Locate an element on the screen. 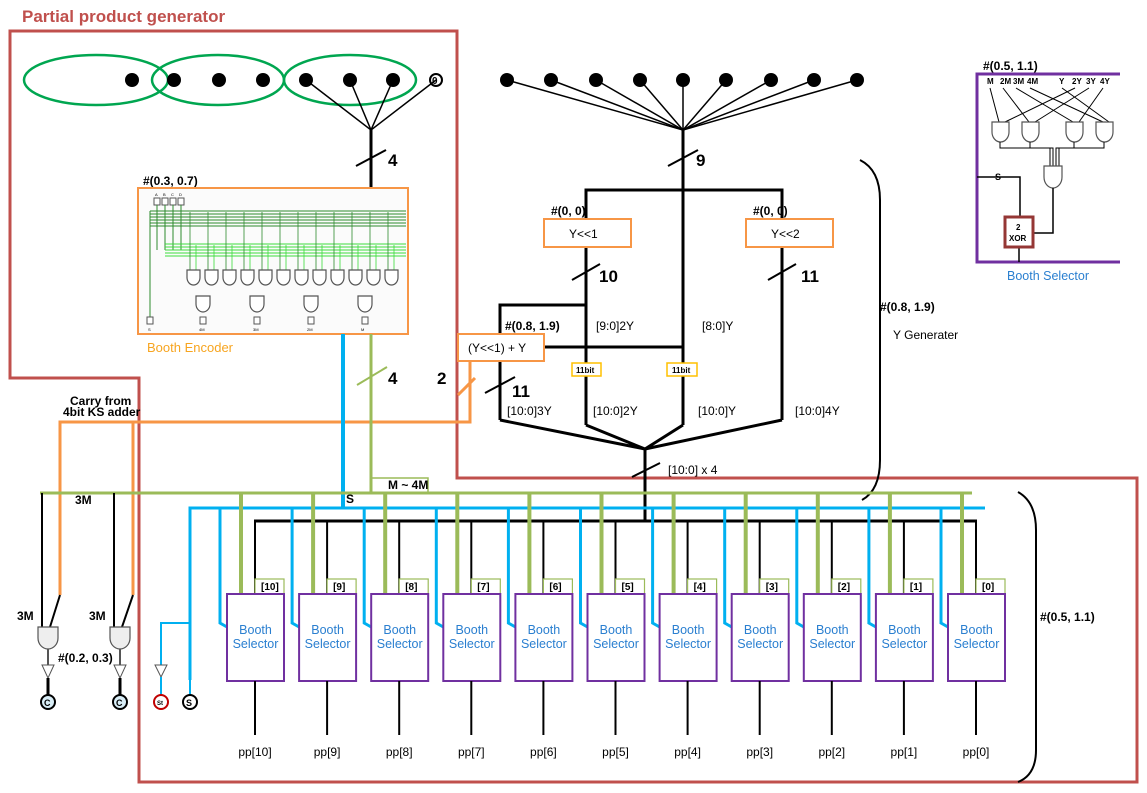 This screenshot has height=793, width=1147. label-3y: [10:0]3Y is located at coordinates (529, 411).